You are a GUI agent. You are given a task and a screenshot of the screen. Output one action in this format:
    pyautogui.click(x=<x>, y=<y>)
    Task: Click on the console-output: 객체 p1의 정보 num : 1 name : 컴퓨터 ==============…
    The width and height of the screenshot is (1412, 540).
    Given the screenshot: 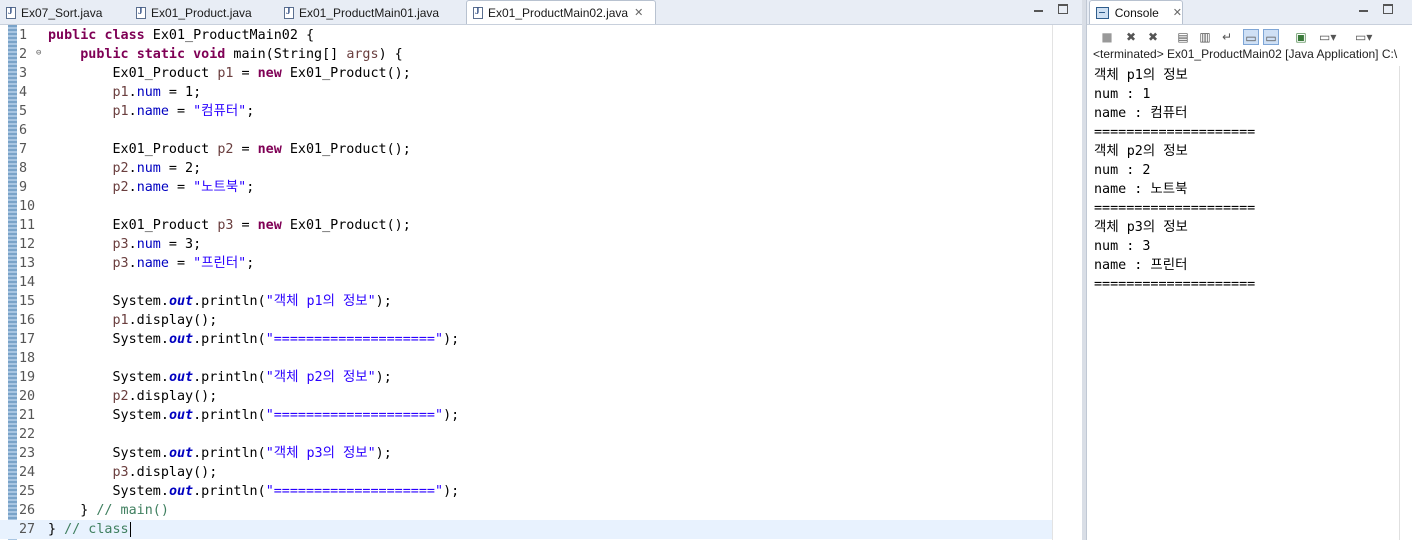 What is the action you would take?
    pyautogui.click(x=1174, y=180)
    